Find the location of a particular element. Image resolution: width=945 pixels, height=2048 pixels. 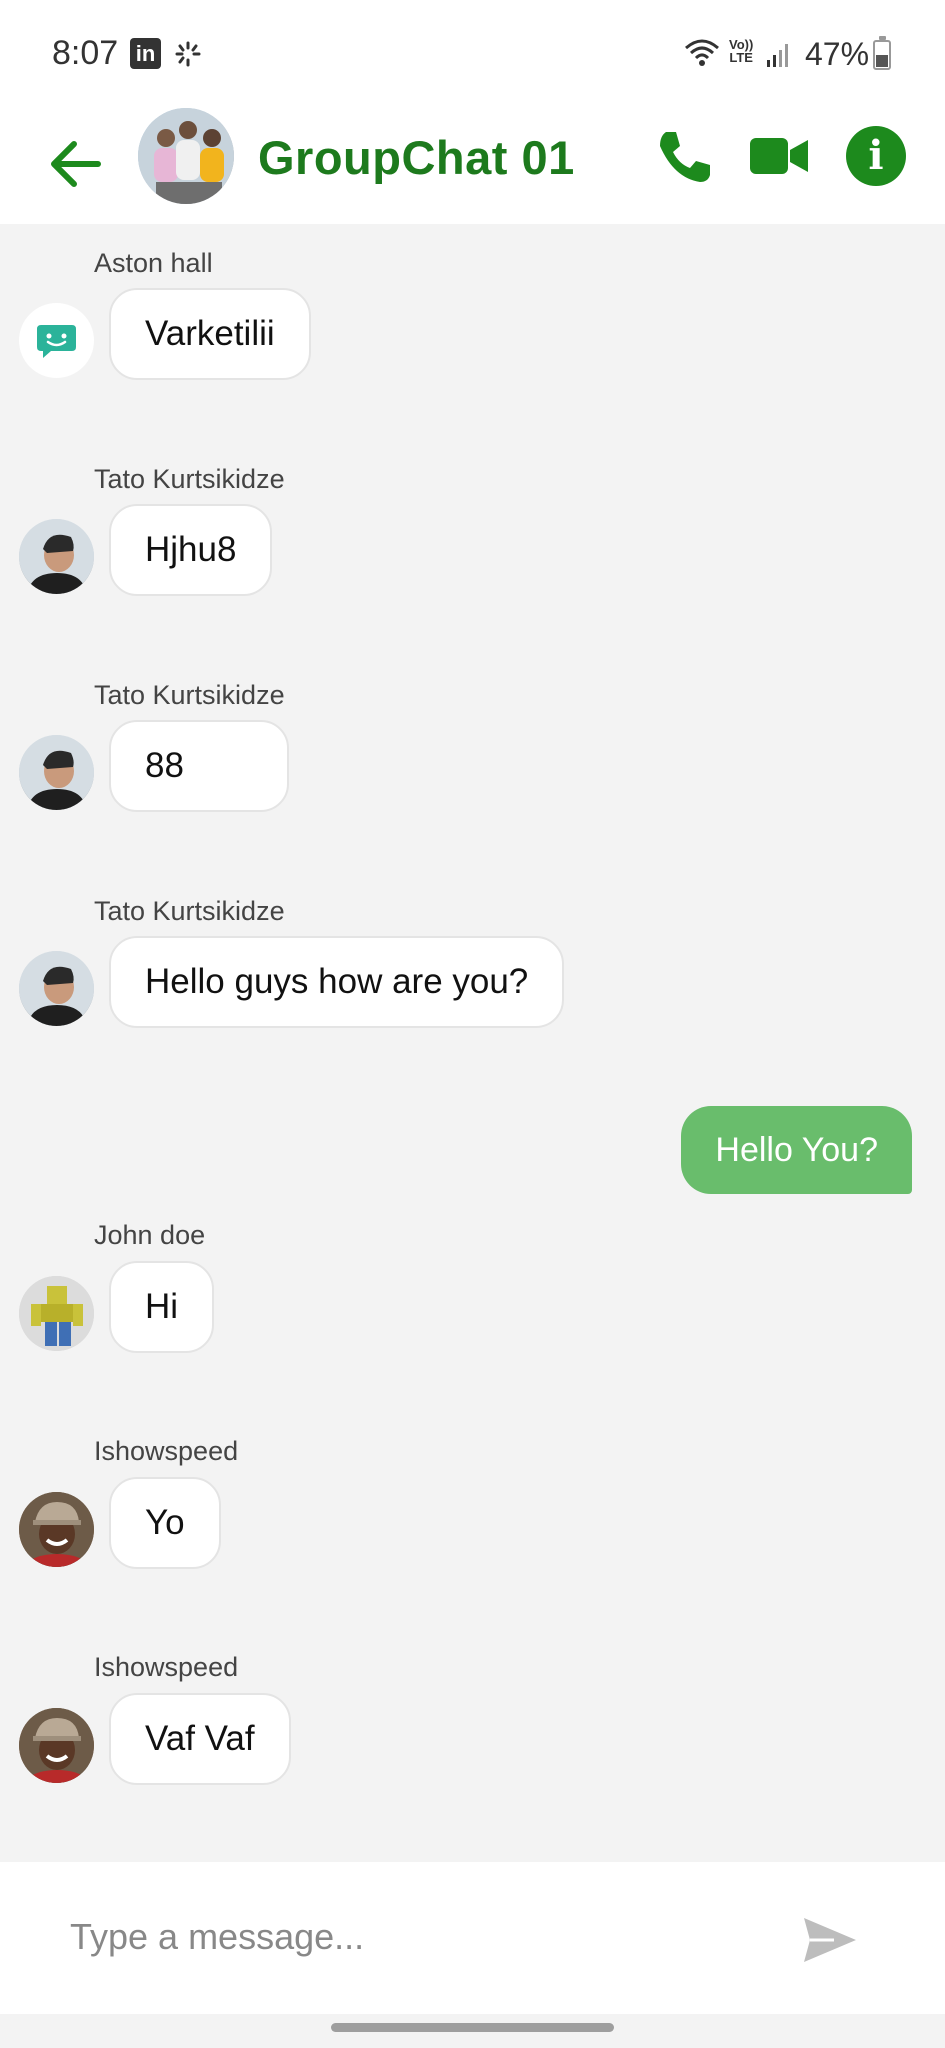

message-bubble: Varketilii is located at coordinates (210, 334).